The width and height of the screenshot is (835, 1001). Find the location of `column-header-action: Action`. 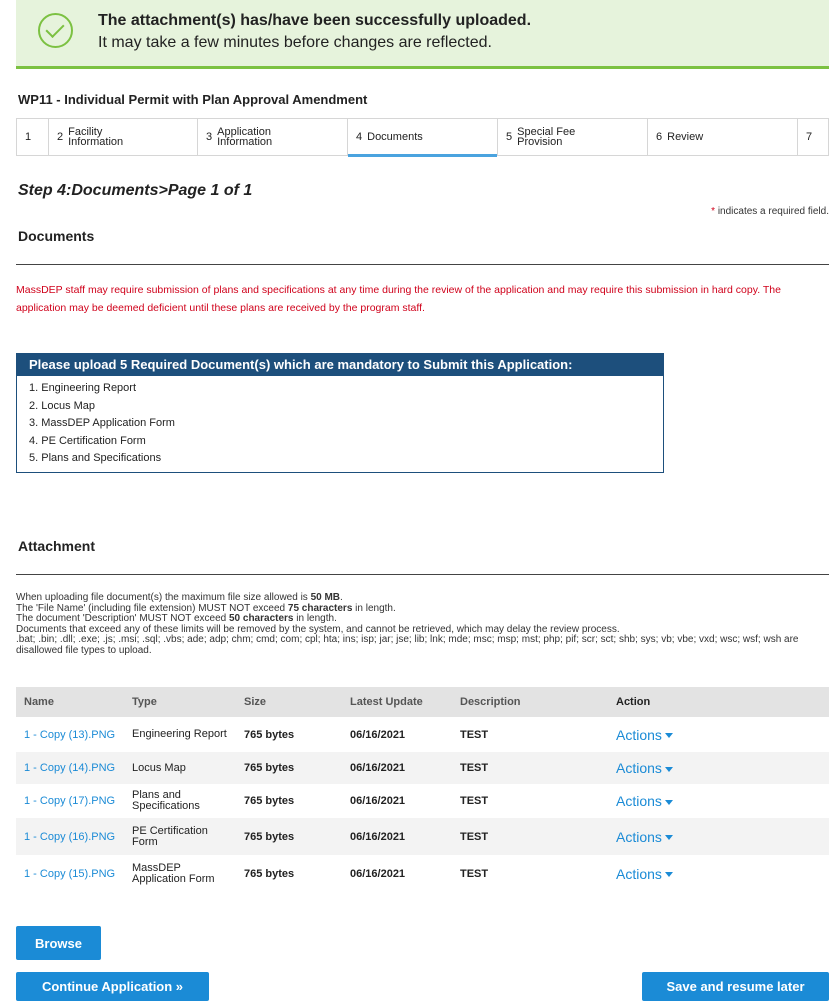

column-header-action: Action is located at coordinates (718, 702).